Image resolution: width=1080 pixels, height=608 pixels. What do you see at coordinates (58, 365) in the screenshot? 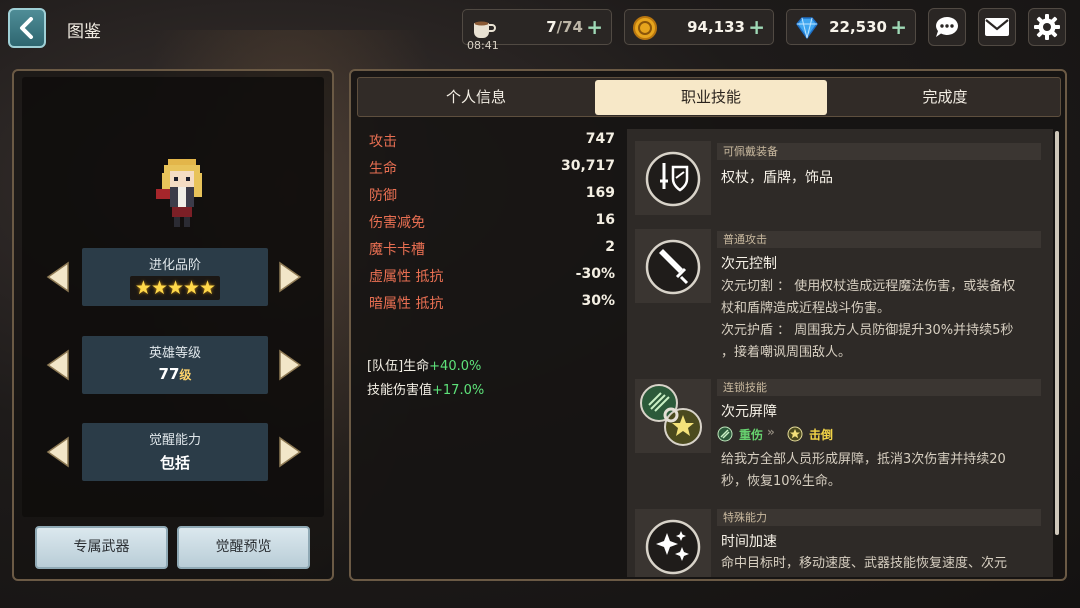
I see `level-prev-arrow` at bounding box center [58, 365].